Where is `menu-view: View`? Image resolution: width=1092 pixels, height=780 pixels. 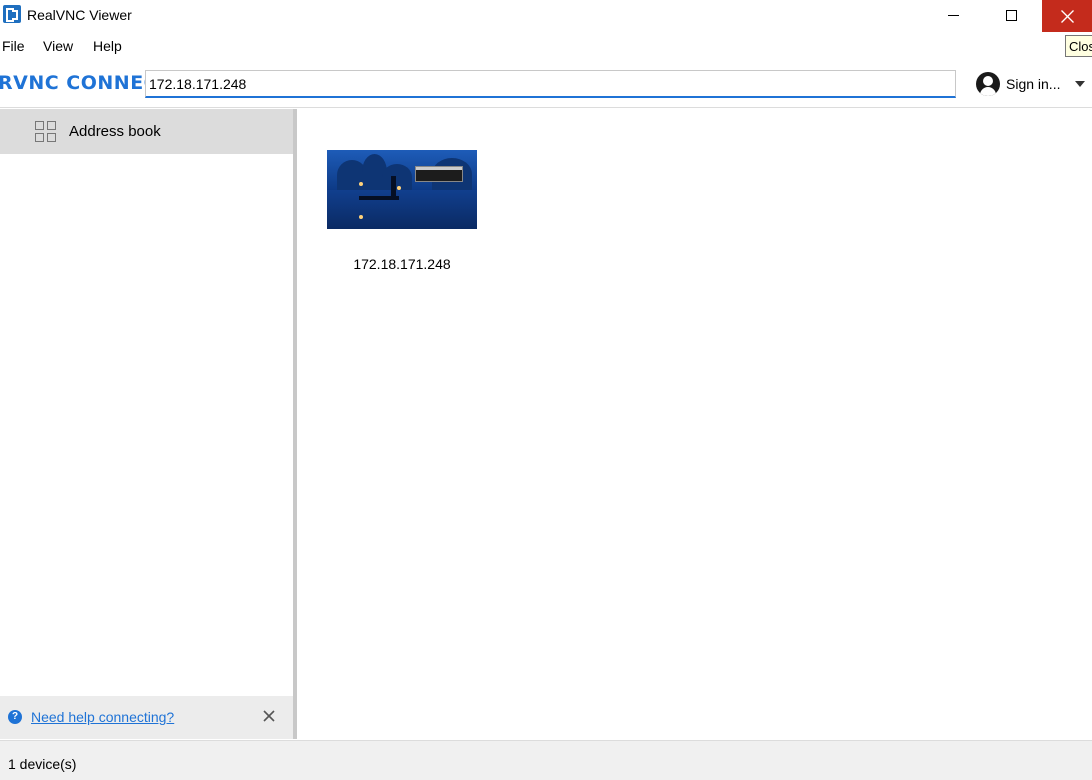 menu-view: View is located at coordinates (58, 46).